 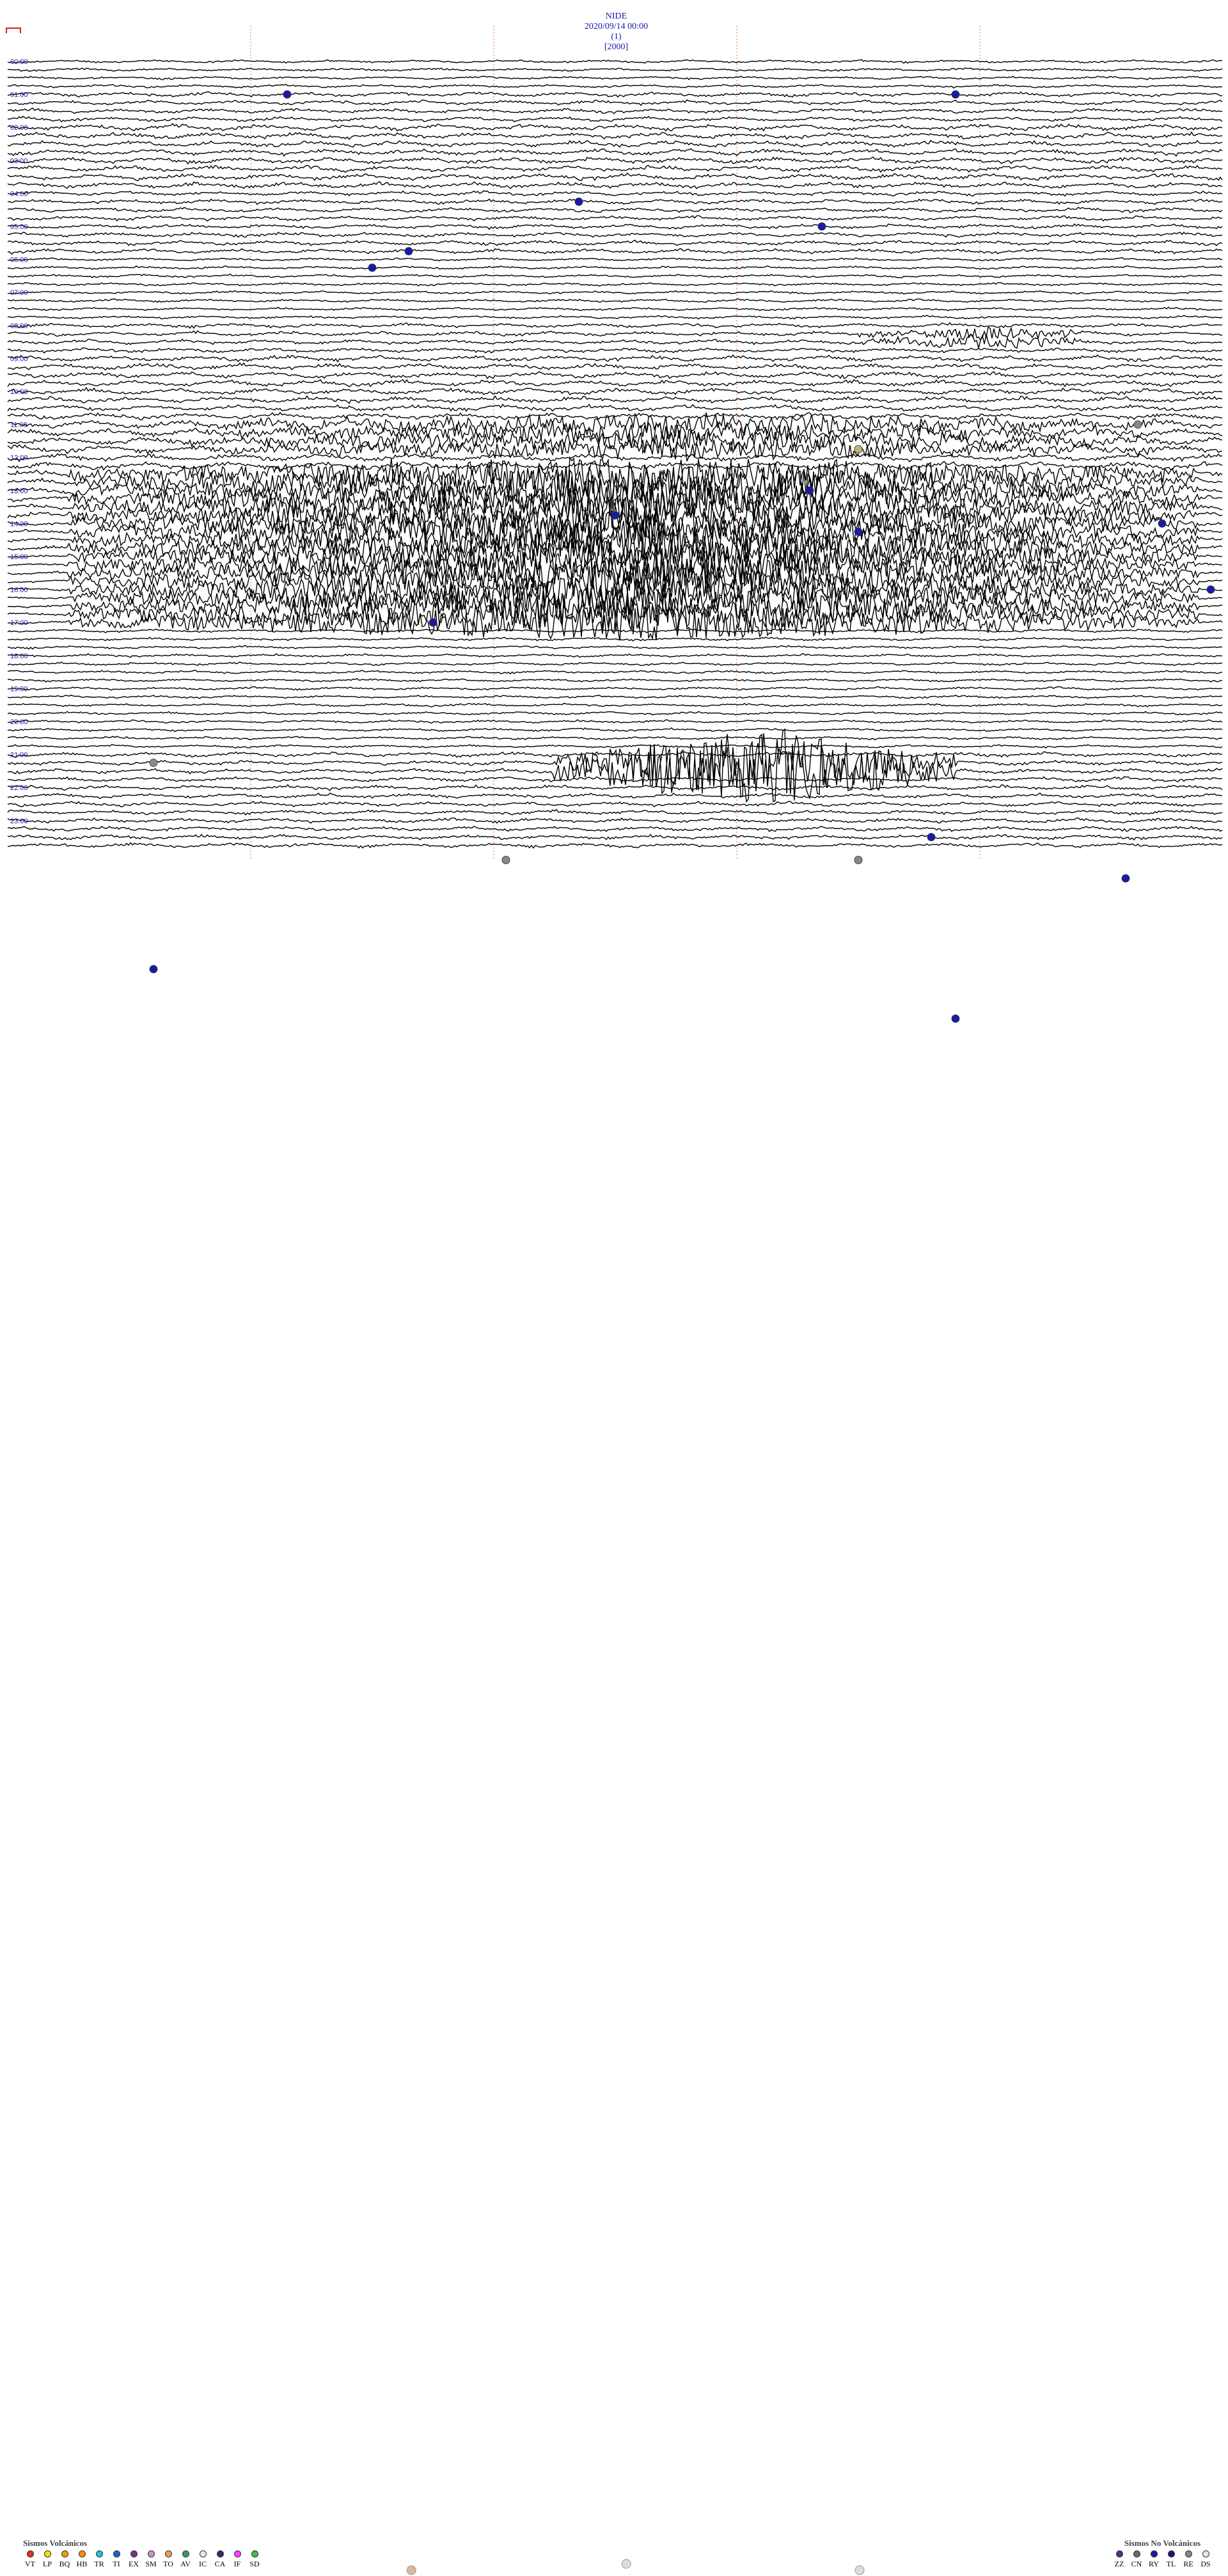 I want to click on legend-volcanic-code: CA, so click(x=220, y=2563).